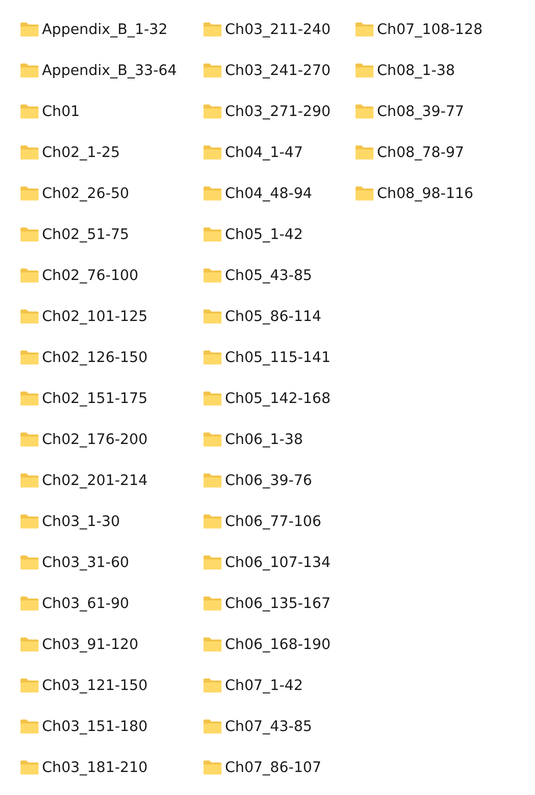 The image size is (535, 795). I want to click on folder-item: Ch02_151-175, so click(111, 398).